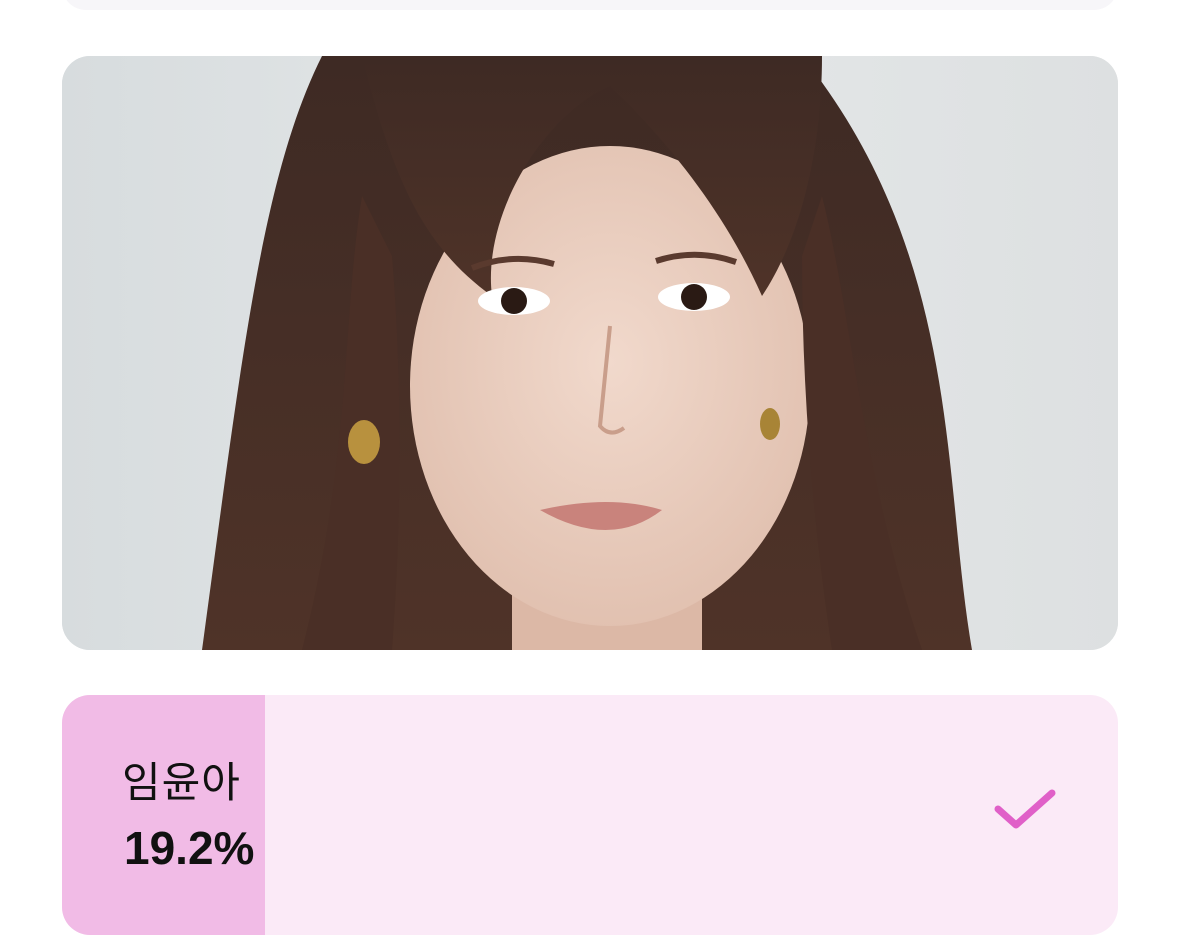 The width and height of the screenshot is (1179, 936). What do you see at coordinates (590, 5) in the screenshot?
I see `previous-card` at bounding box center [590, 5].